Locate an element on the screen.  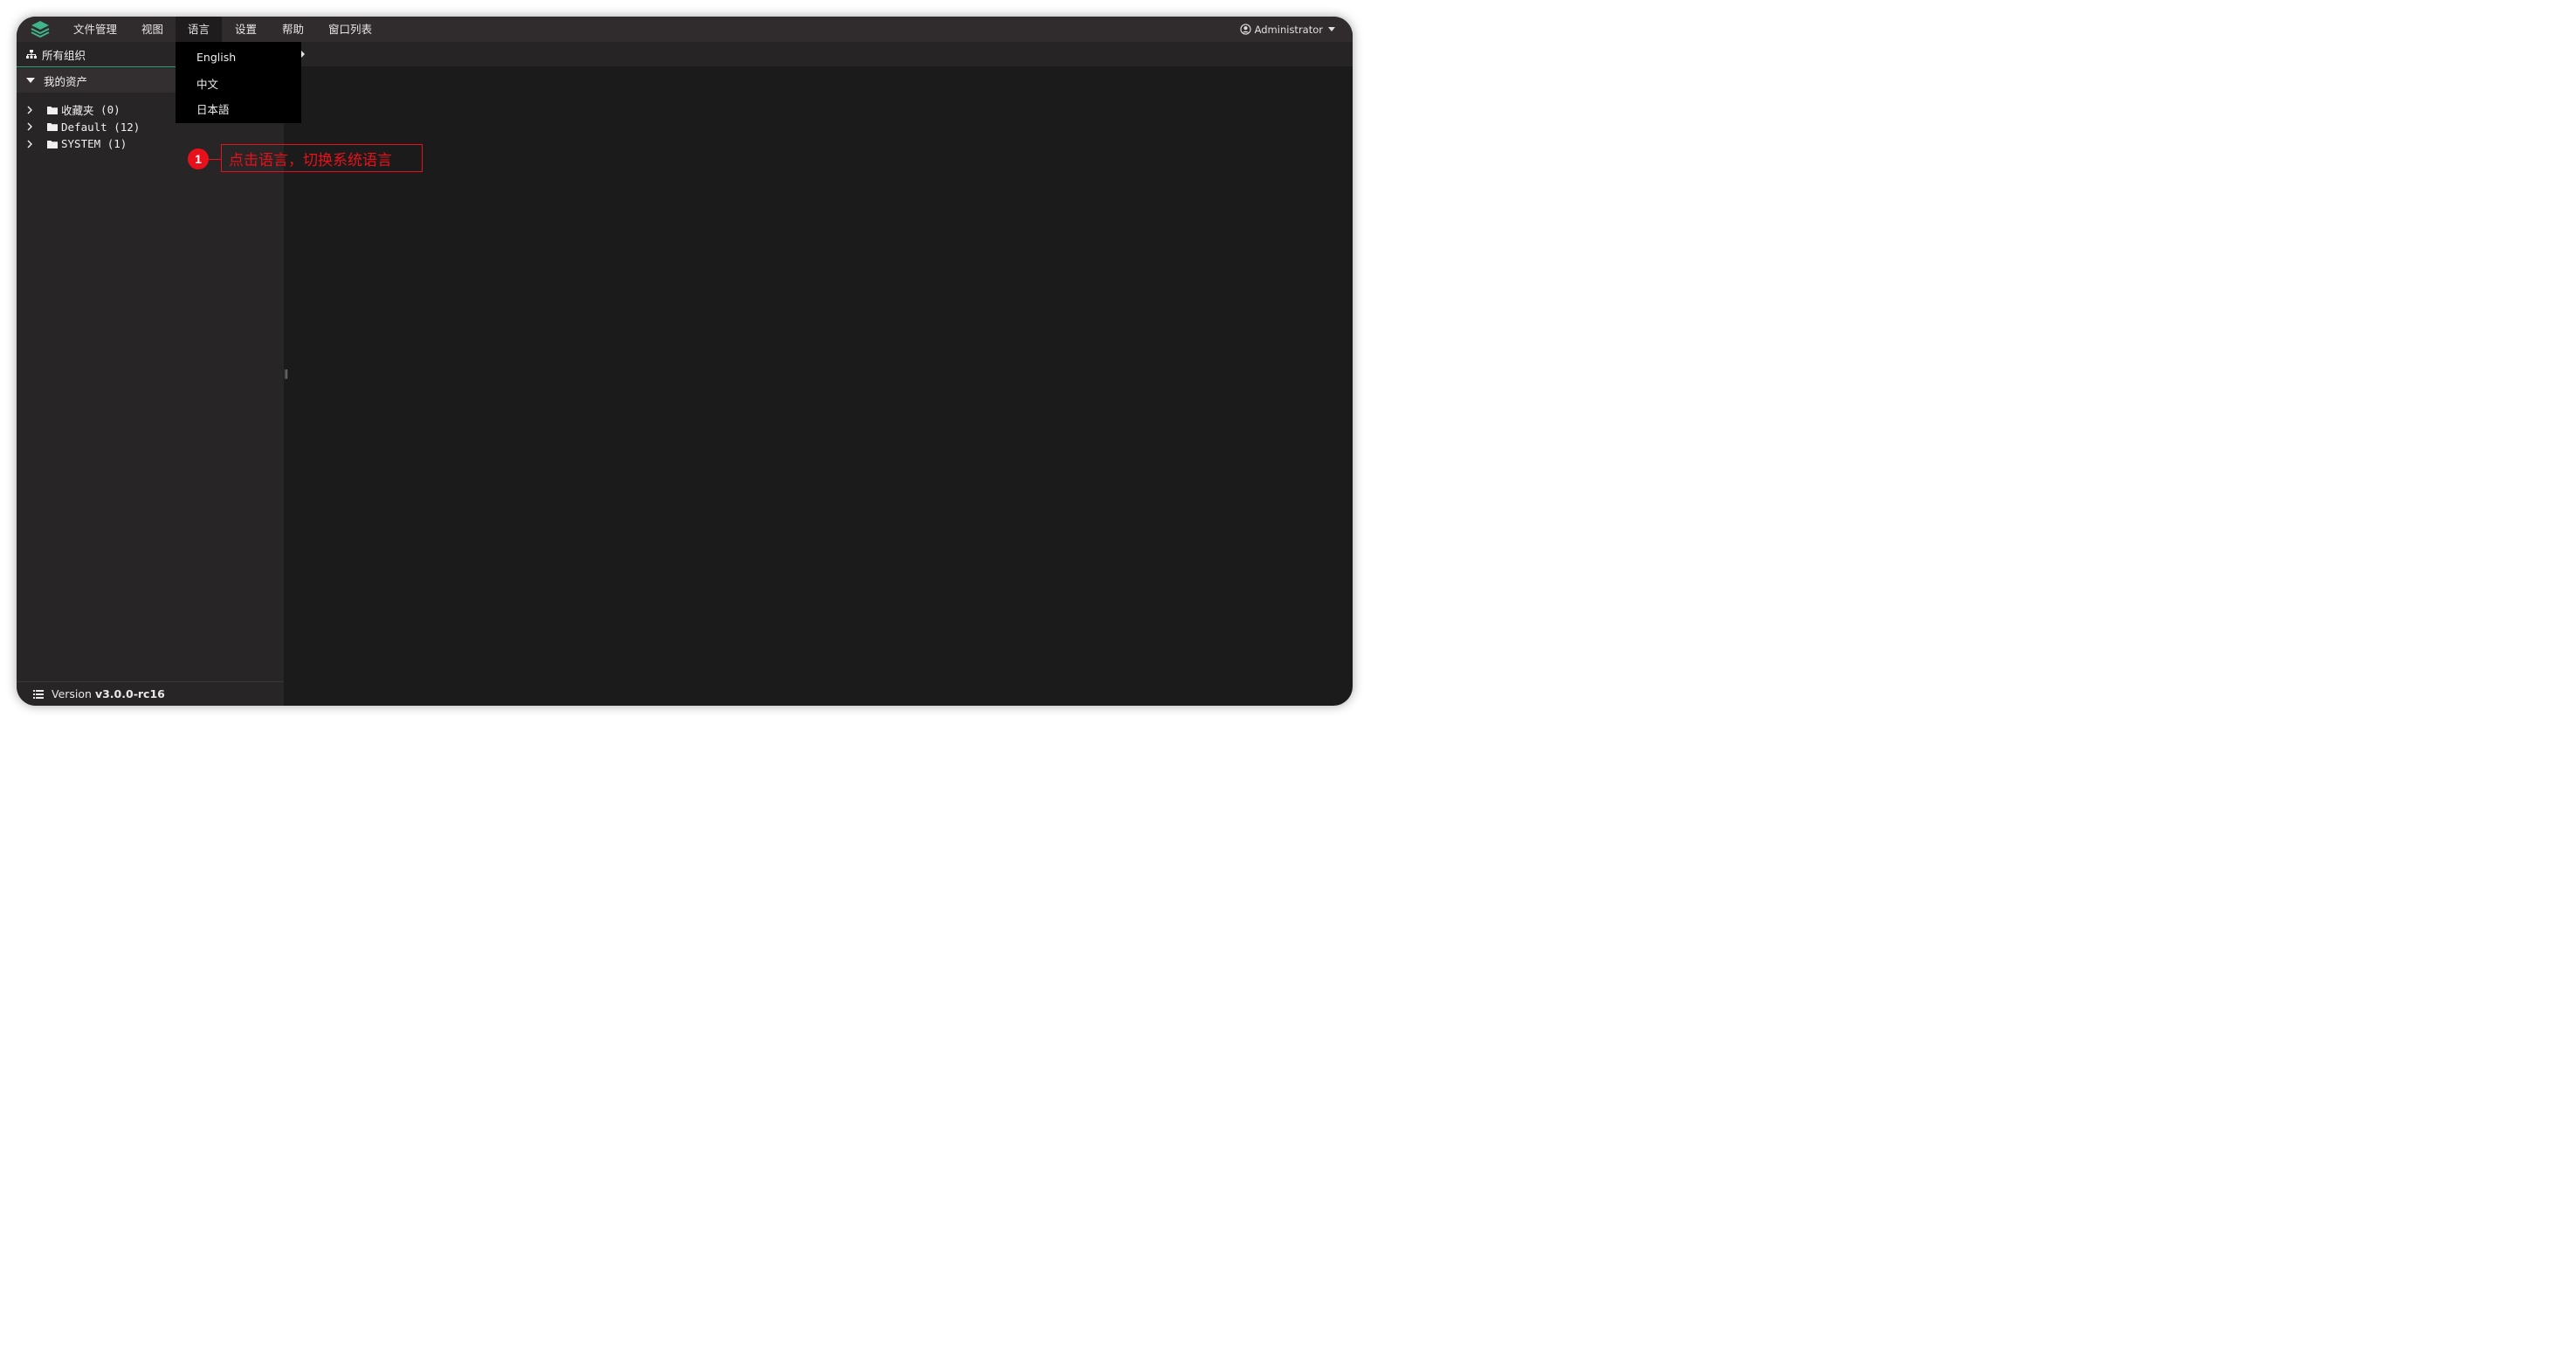
all-orgs-selector: 所有组织 is located at coordinates (96, 54).